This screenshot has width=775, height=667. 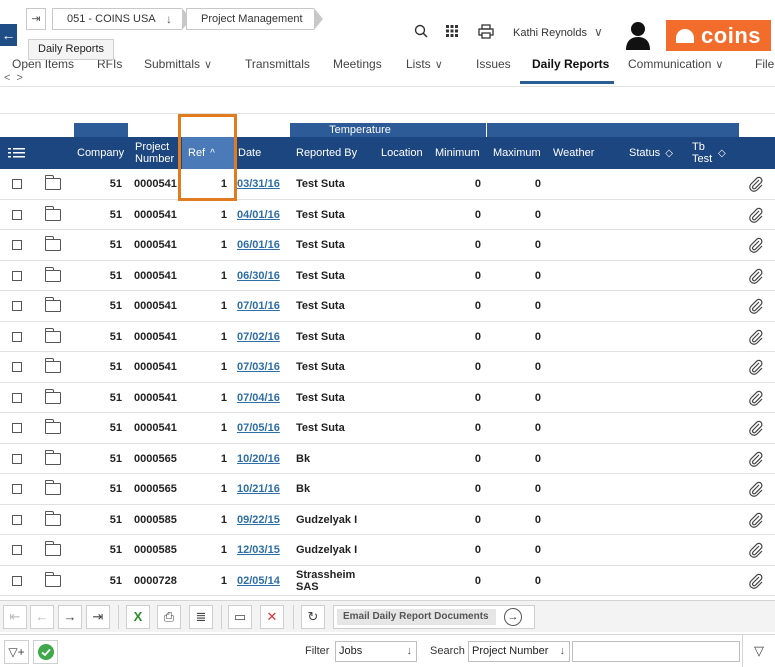 I want to click on filter-funnel-icon: ▽, so click(x=758, y=651).